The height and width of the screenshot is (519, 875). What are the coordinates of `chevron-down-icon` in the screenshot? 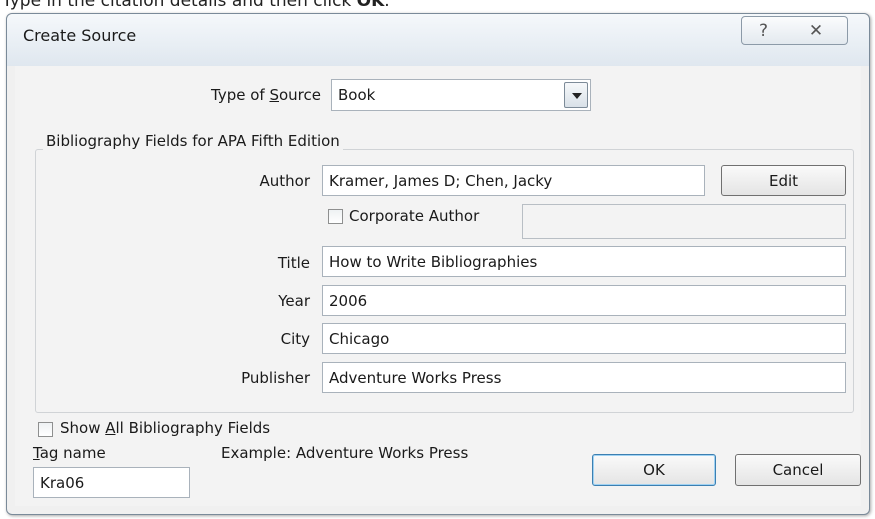 It's located at (576, 95).